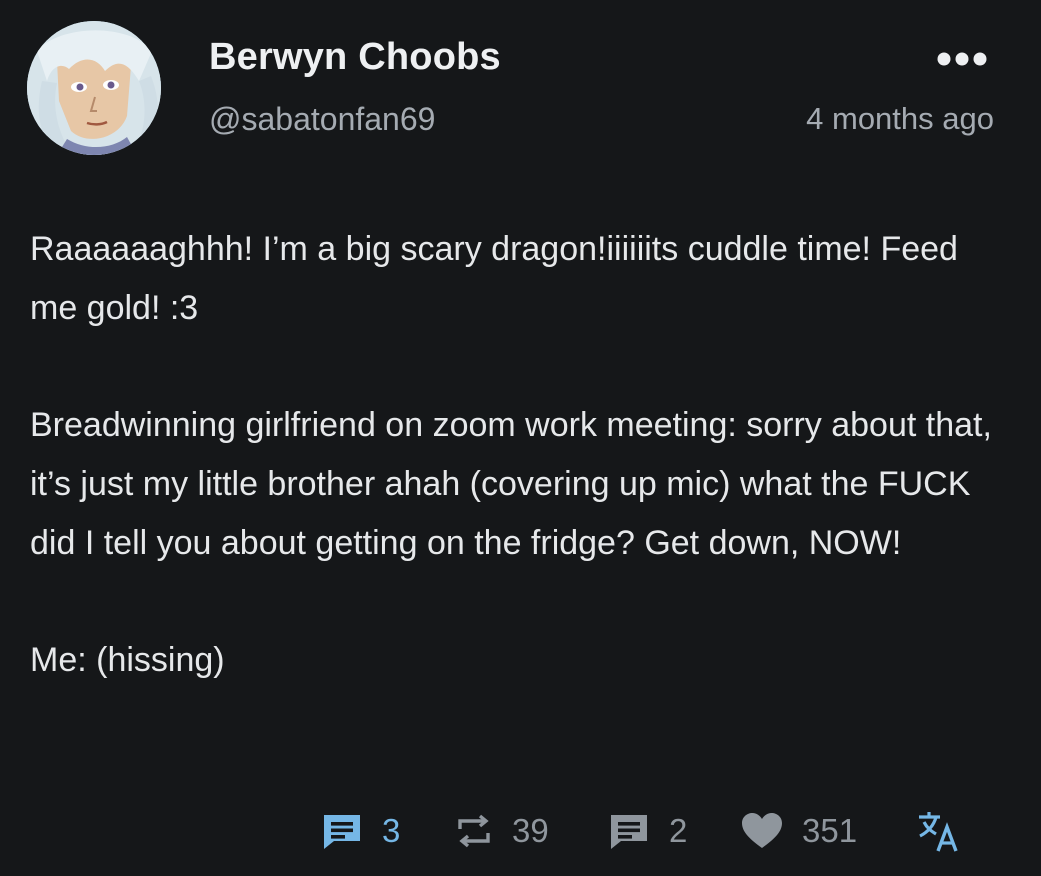 The image size is (1041, 876). I want to click on avatar-image, so click(94, 88).